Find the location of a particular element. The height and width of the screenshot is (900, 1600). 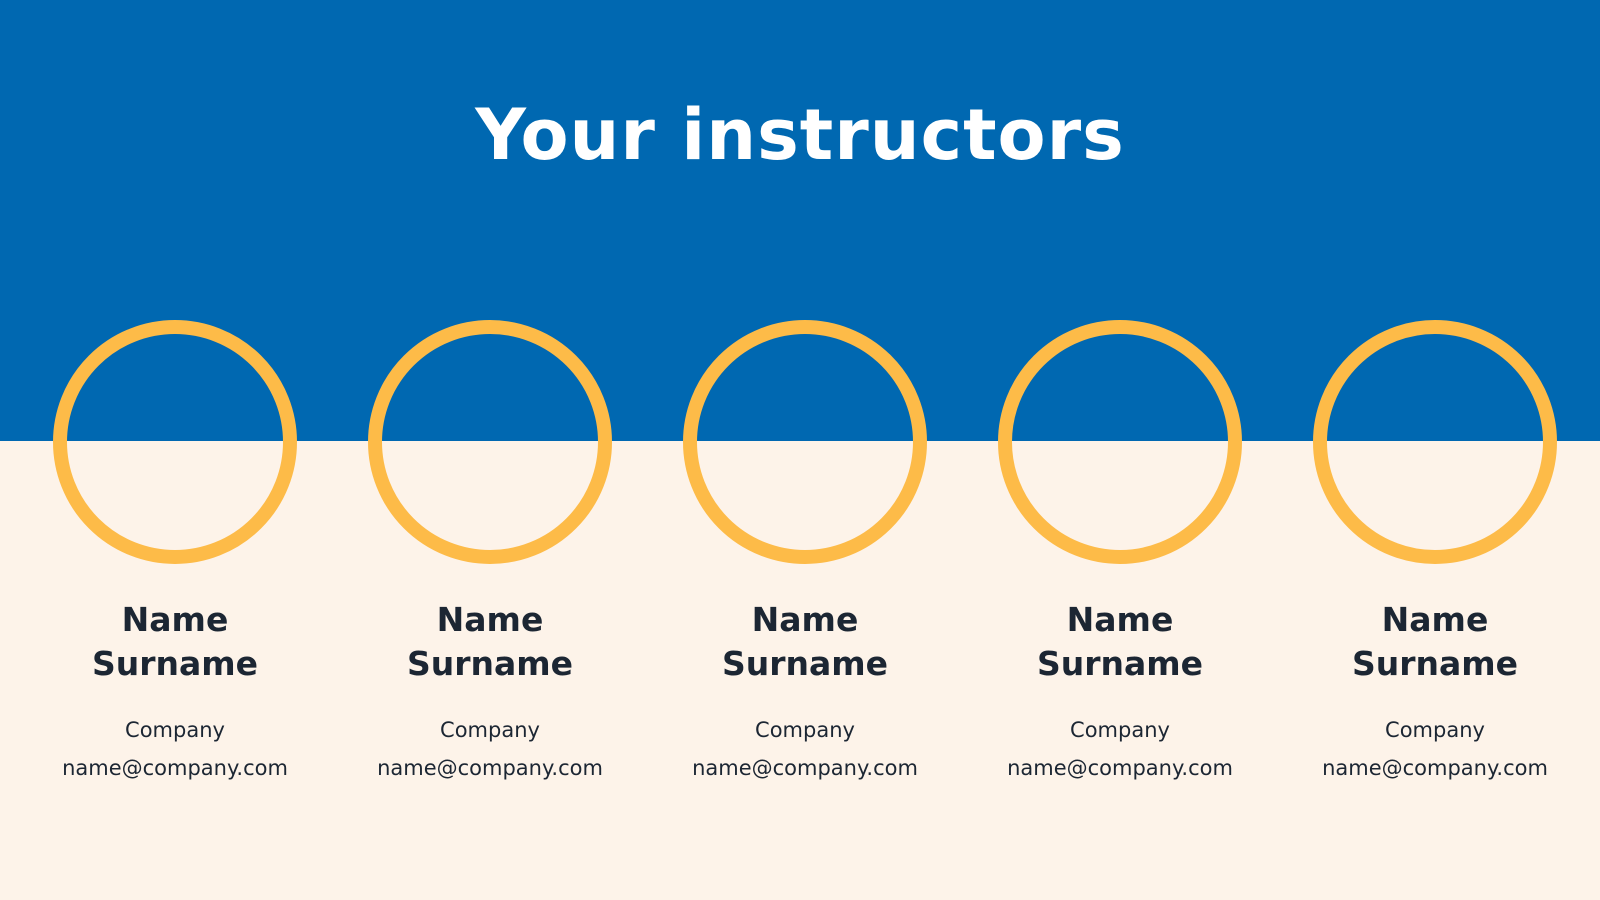

instructor-card-2: Name Surname Company name@company.com is located at coordinates (490, 554).